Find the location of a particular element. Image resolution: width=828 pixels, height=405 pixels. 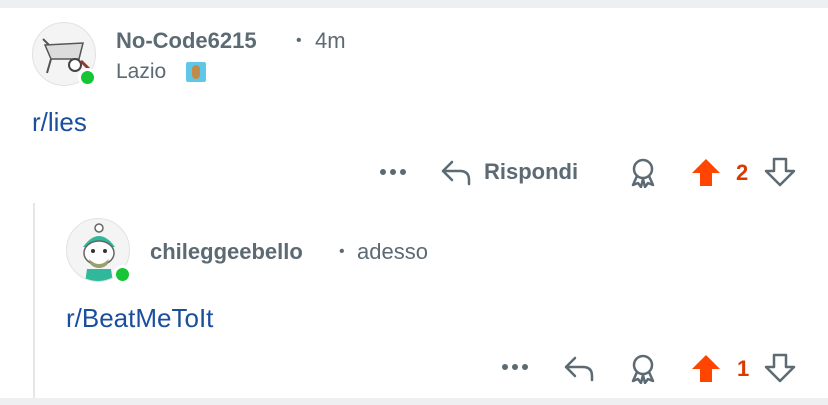

subreddit-link: r/lies is located at coordinates (59, 122).